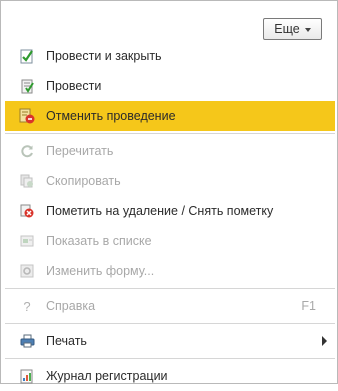 The image size is (338, 391). Describe the element at coordinates (107, 376) in the screenshot. I see `menu-item-label: Журнал регистрации` at that location.